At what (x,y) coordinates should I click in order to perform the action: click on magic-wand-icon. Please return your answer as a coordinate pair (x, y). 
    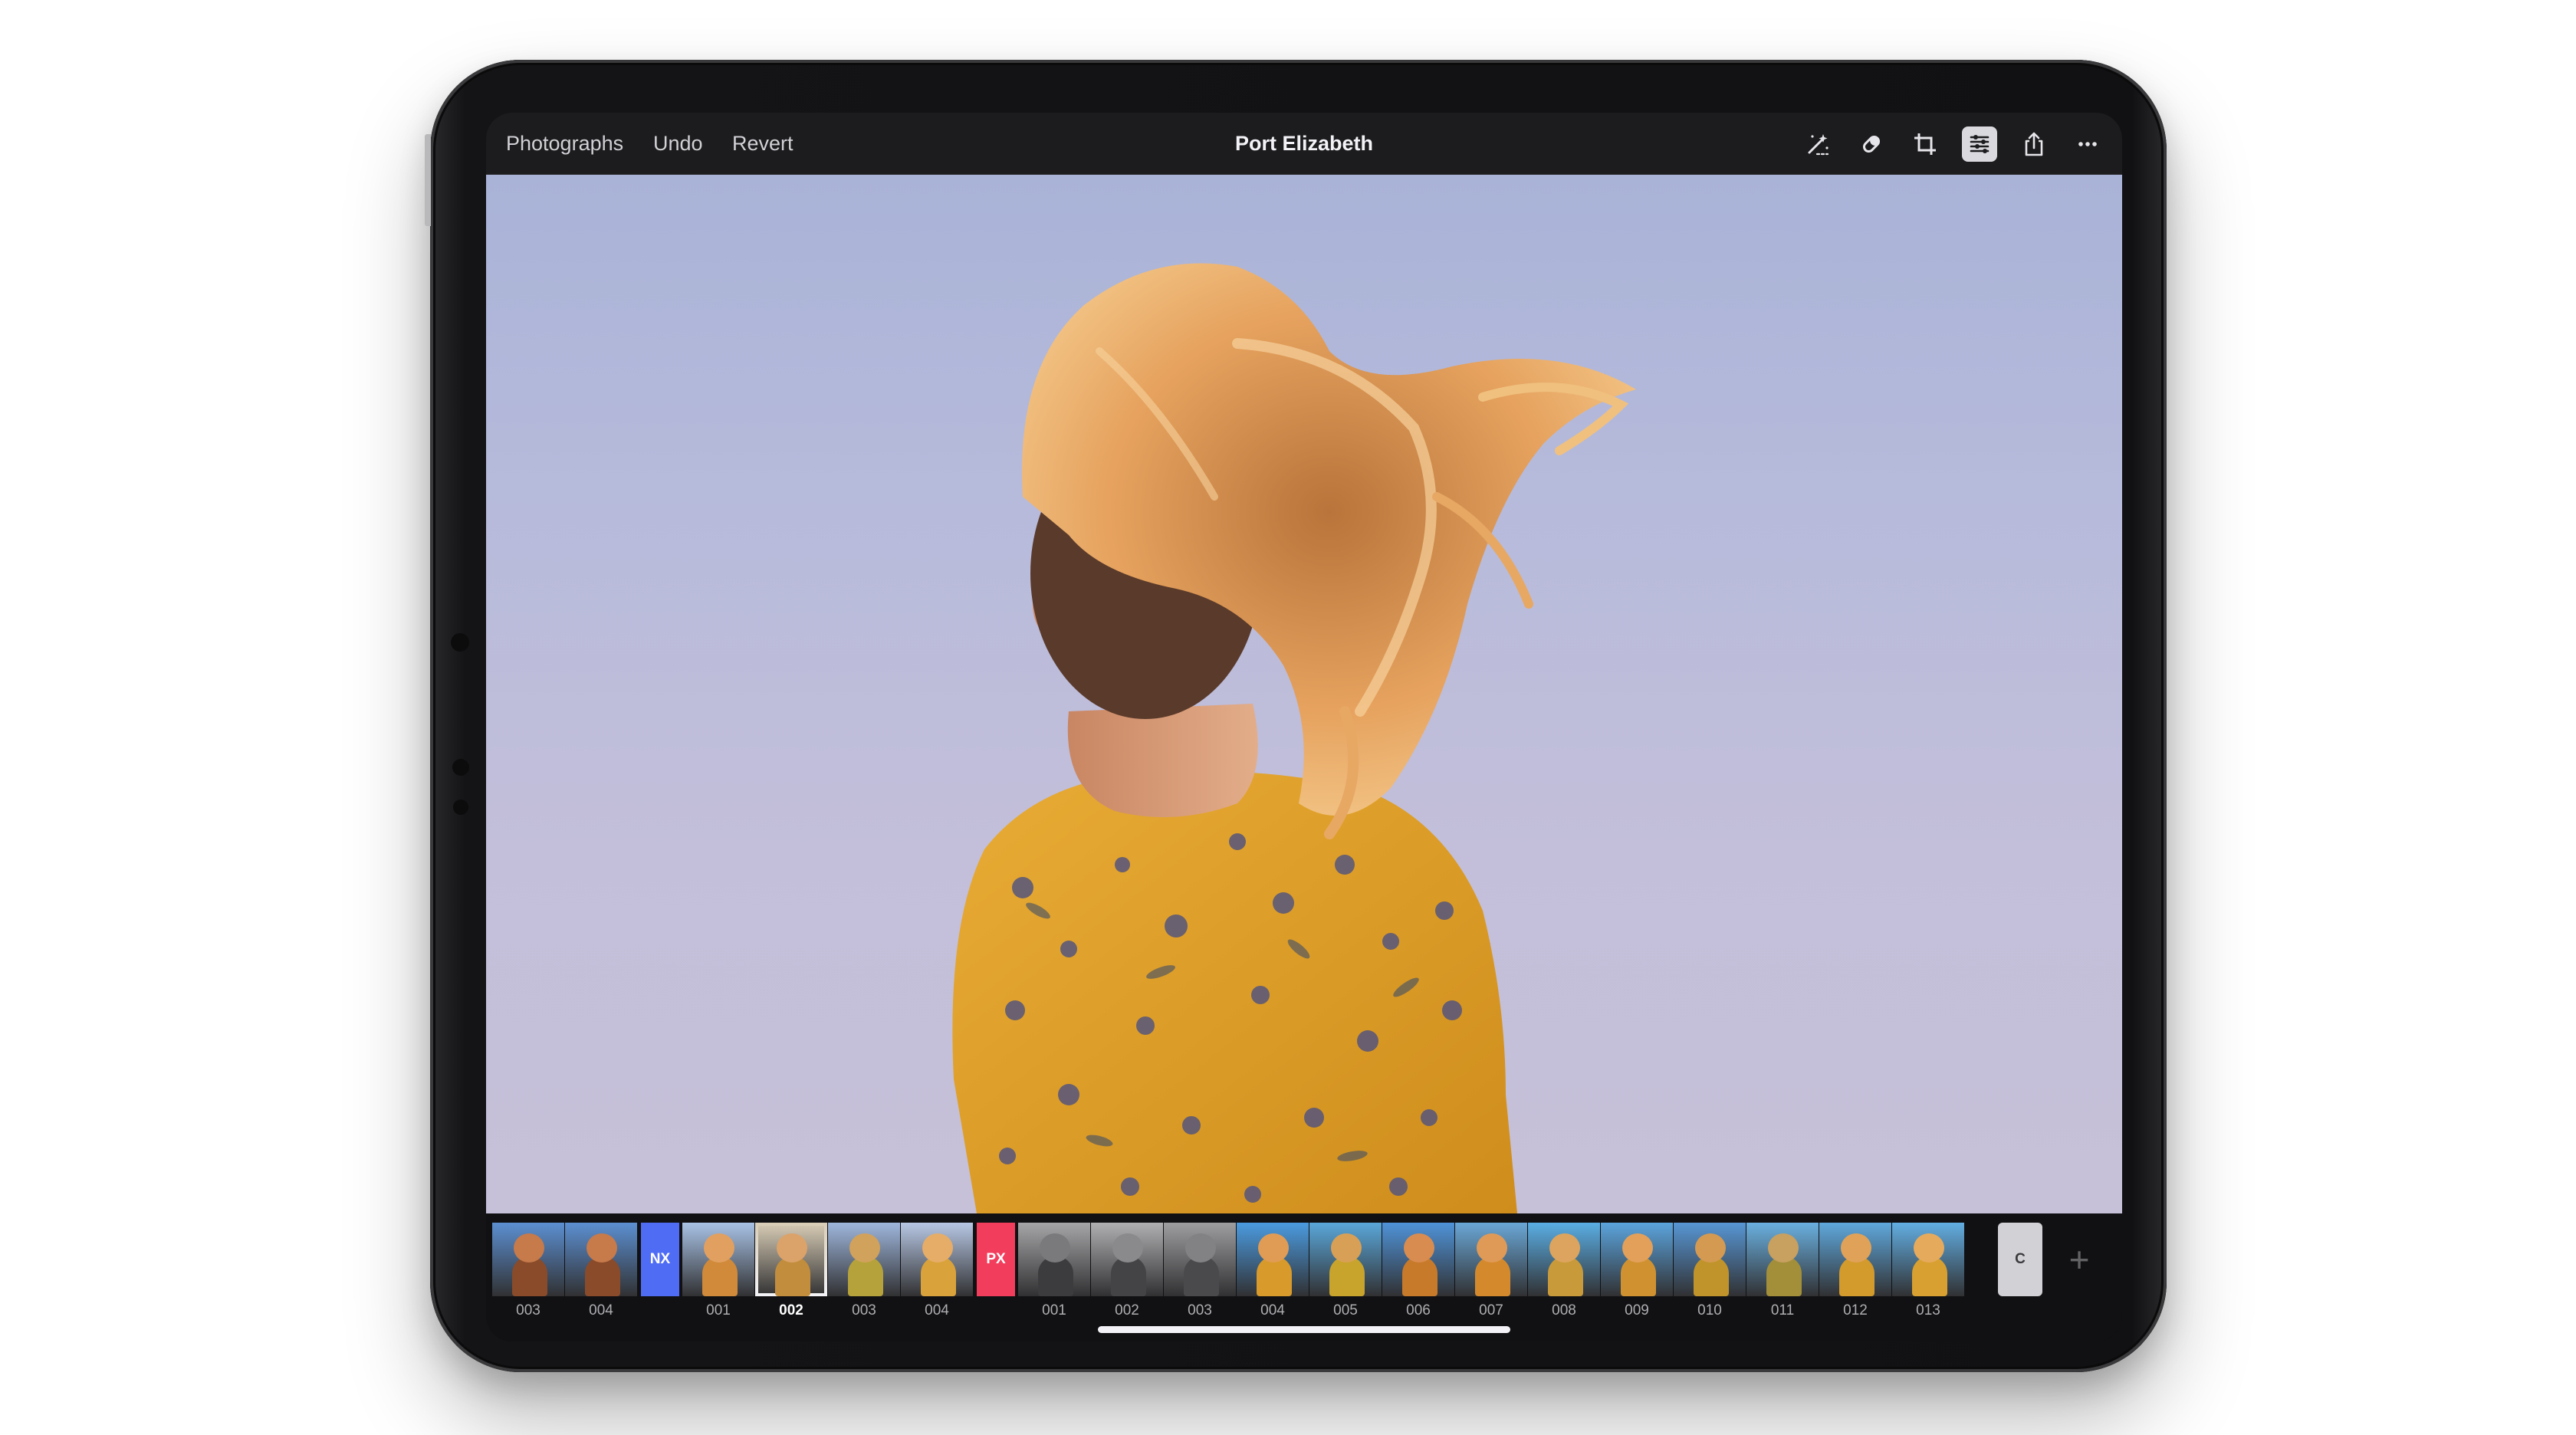
    Looking at the image, I should click on (1818, 144).